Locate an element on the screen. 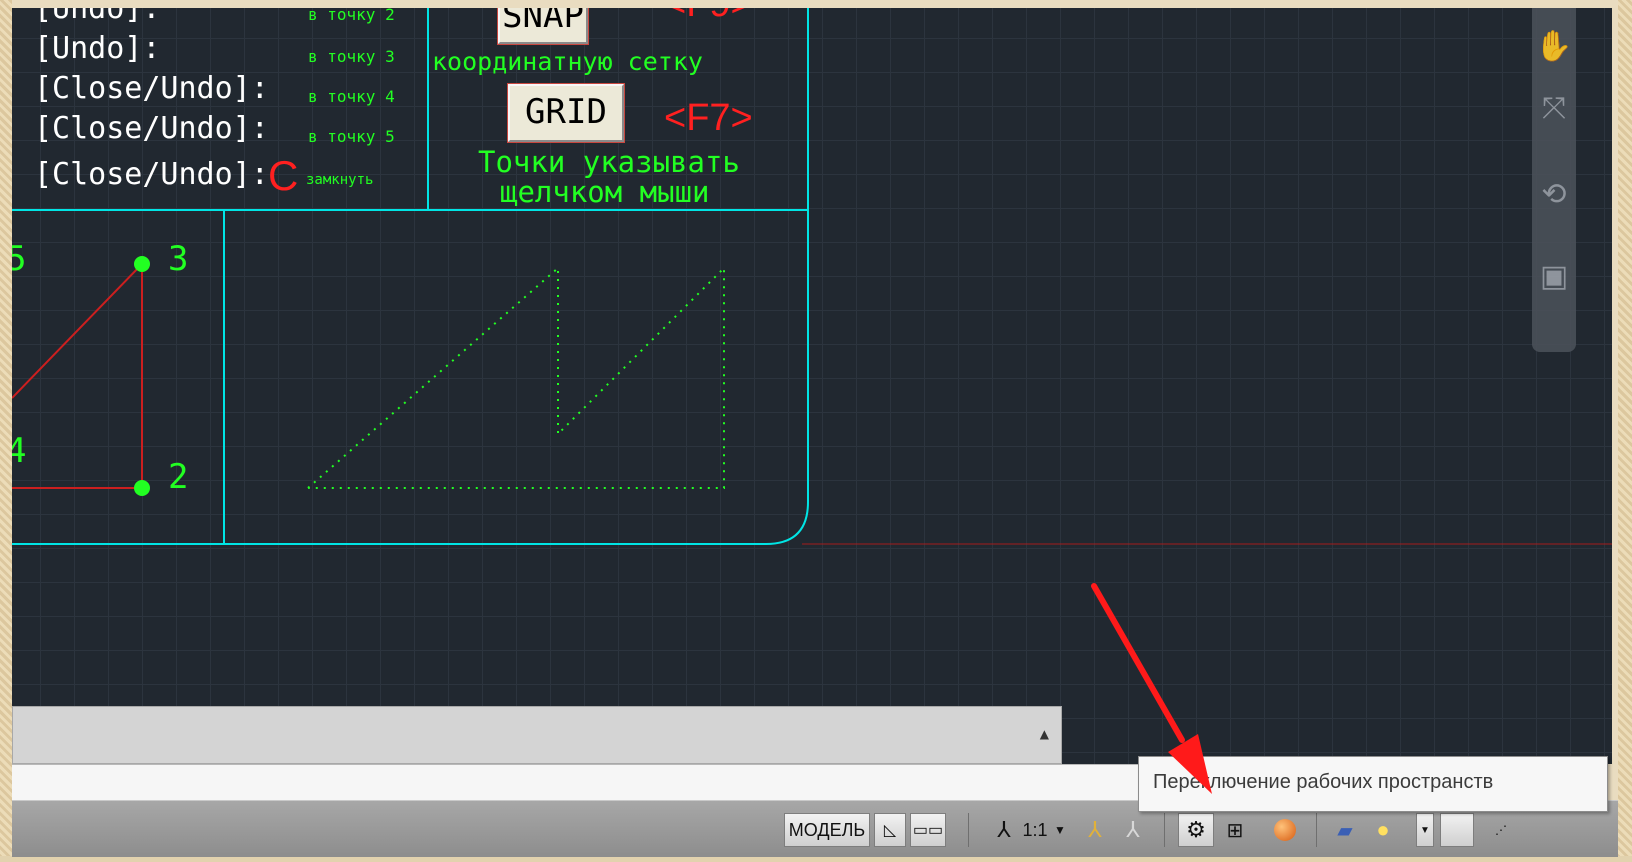 The image size is (1632, 862). point-label-5: 5 is located at coordinates (19, 259).